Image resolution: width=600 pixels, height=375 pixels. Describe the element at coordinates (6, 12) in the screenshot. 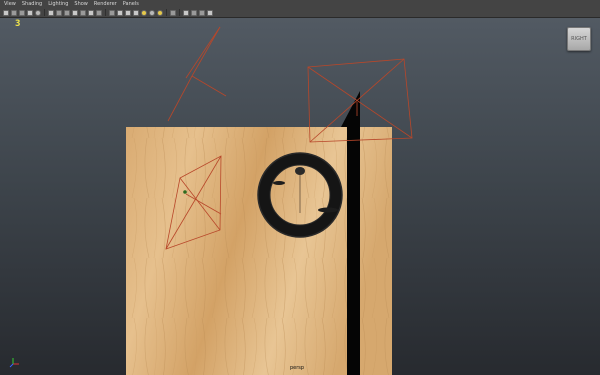

I see `select-camera-icon` at that location.